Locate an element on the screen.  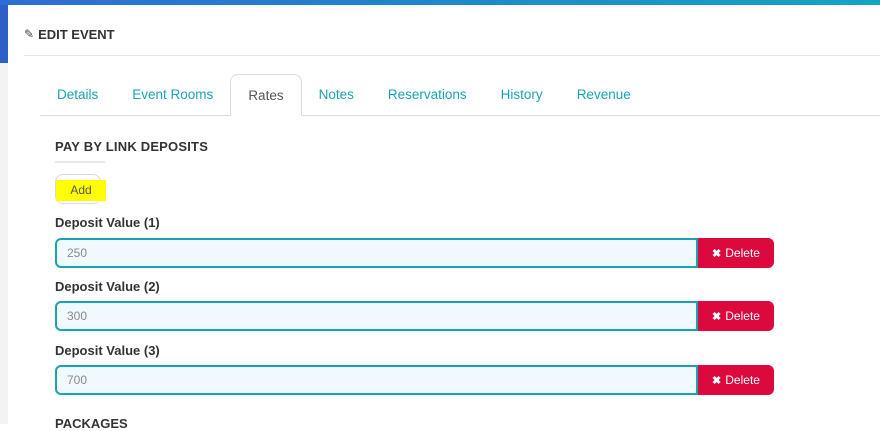
tabs-divider is located at coordinates (460, 115).